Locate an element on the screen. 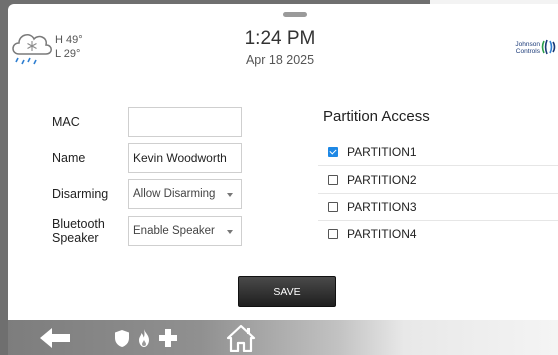 This screenshot has height=355, width=558. police-shield-icon is located at coordinates (122, 338).